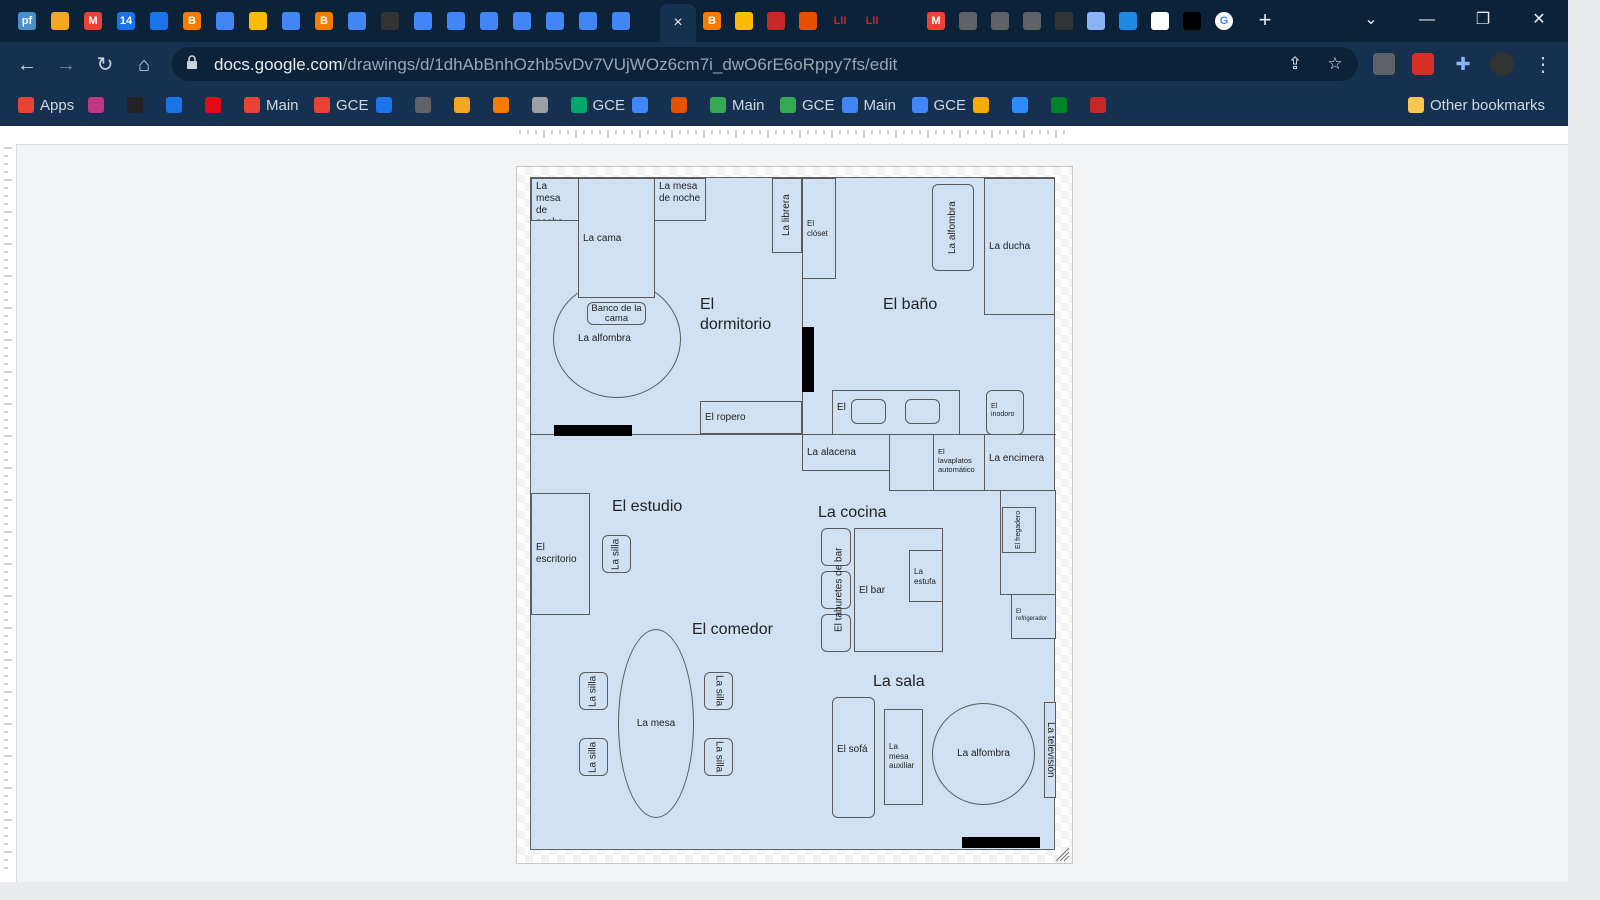 Image resolution: width=1600 pixels, height=900 pixels. Describe the element at coordinates (66, 65) in the screenshot. I see `forward-arrow-icon: →` at that location.